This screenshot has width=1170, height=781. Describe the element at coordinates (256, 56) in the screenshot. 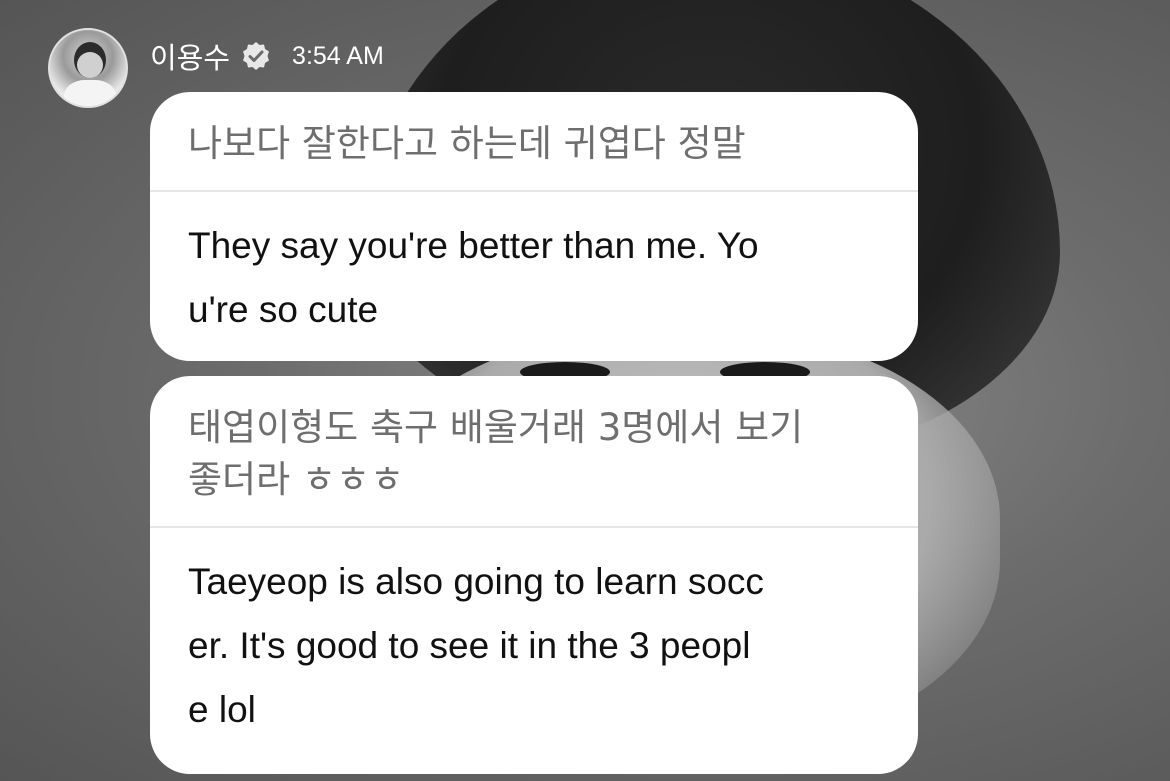

I see `verified-badge-icon` at that location.